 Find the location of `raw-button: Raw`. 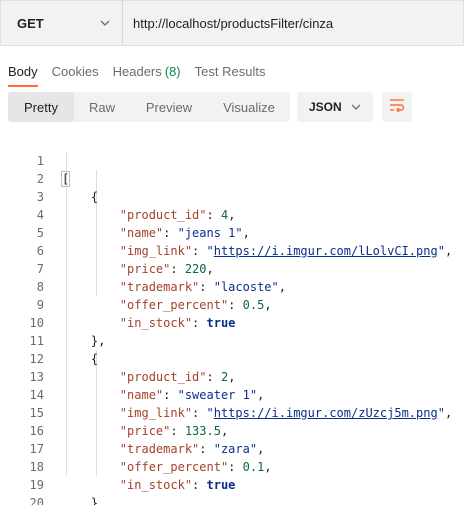

raw-button: Raw is located at coordinates (102, 107).